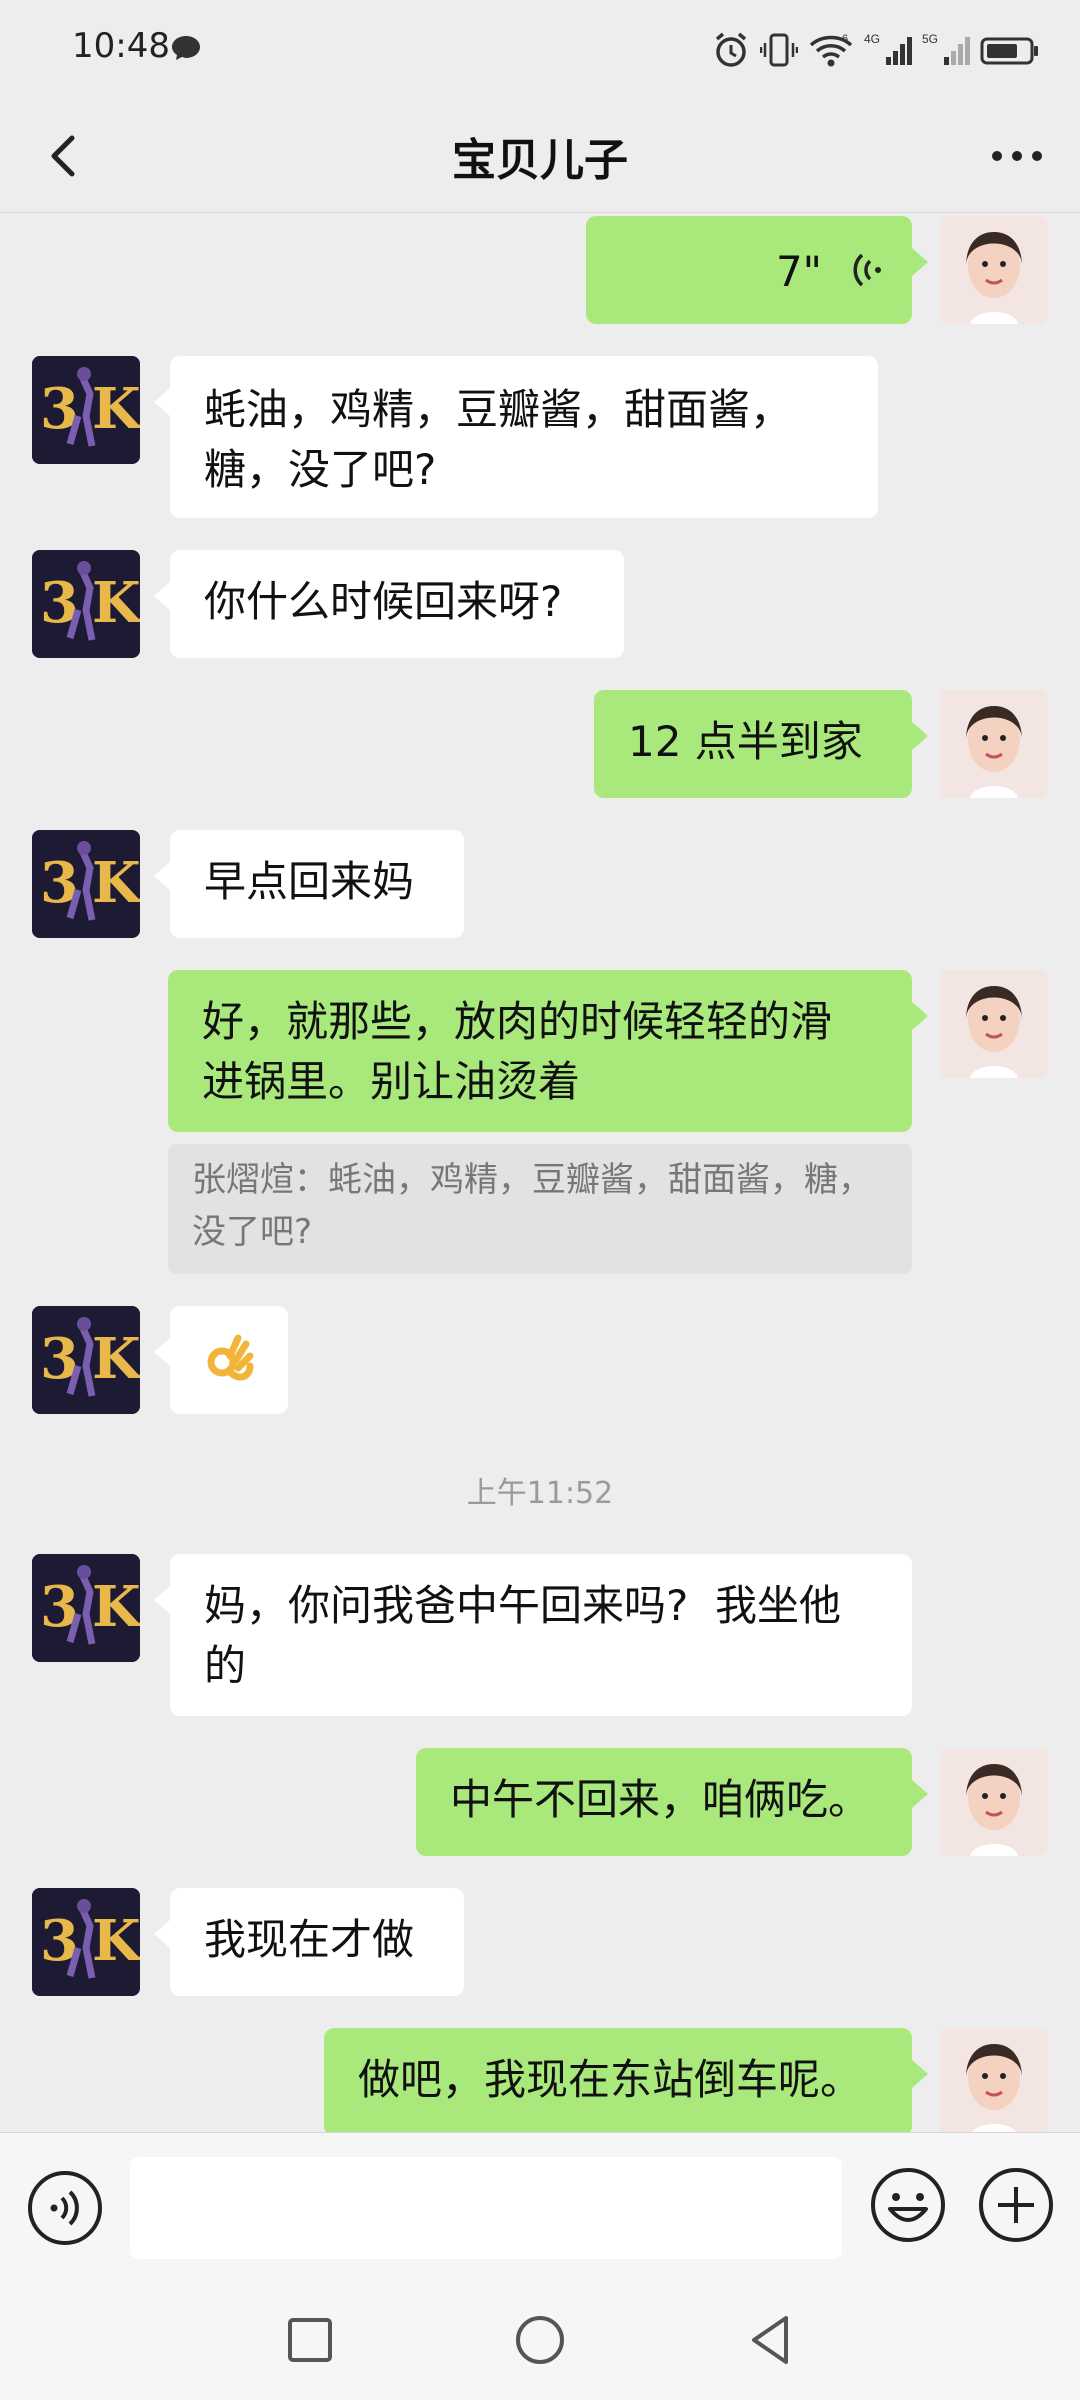 The width and height of the screenshot is (1080, 2400). Describe the element at coordinates (540, 160) in the screenshot. I see `chat-title: 宝贝儿子` at that location.